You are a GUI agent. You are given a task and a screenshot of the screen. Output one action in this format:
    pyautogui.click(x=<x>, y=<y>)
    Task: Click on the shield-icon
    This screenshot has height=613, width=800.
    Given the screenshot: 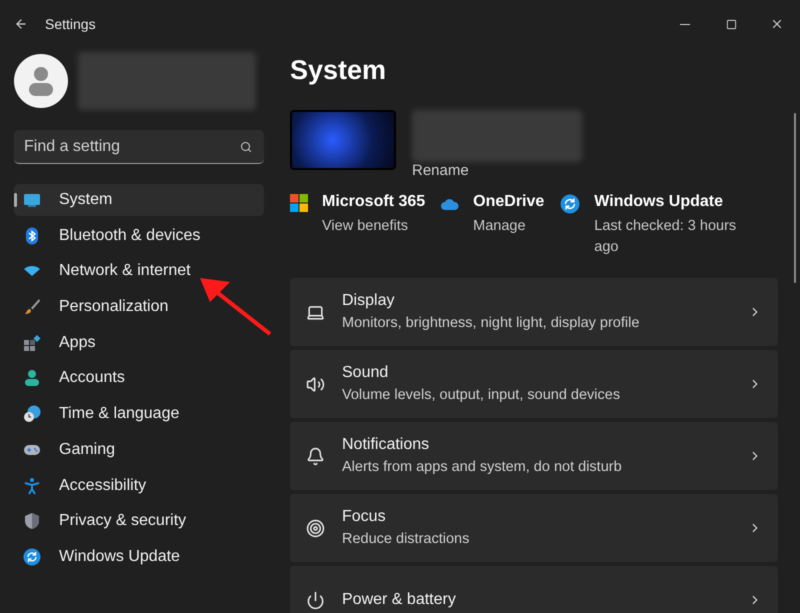 What is the action you would take?
    pyautogui.click(x=32, y=521)
    